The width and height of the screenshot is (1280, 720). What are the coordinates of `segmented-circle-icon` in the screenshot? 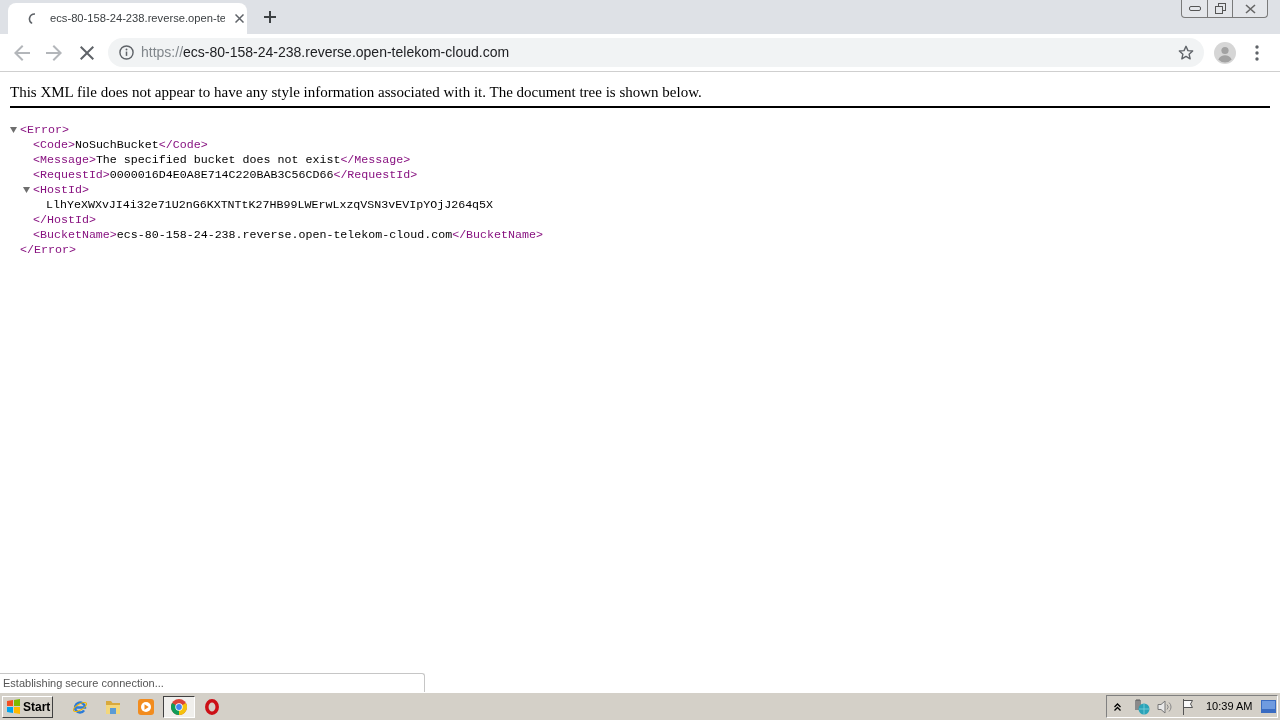 It's located at (179, 706).